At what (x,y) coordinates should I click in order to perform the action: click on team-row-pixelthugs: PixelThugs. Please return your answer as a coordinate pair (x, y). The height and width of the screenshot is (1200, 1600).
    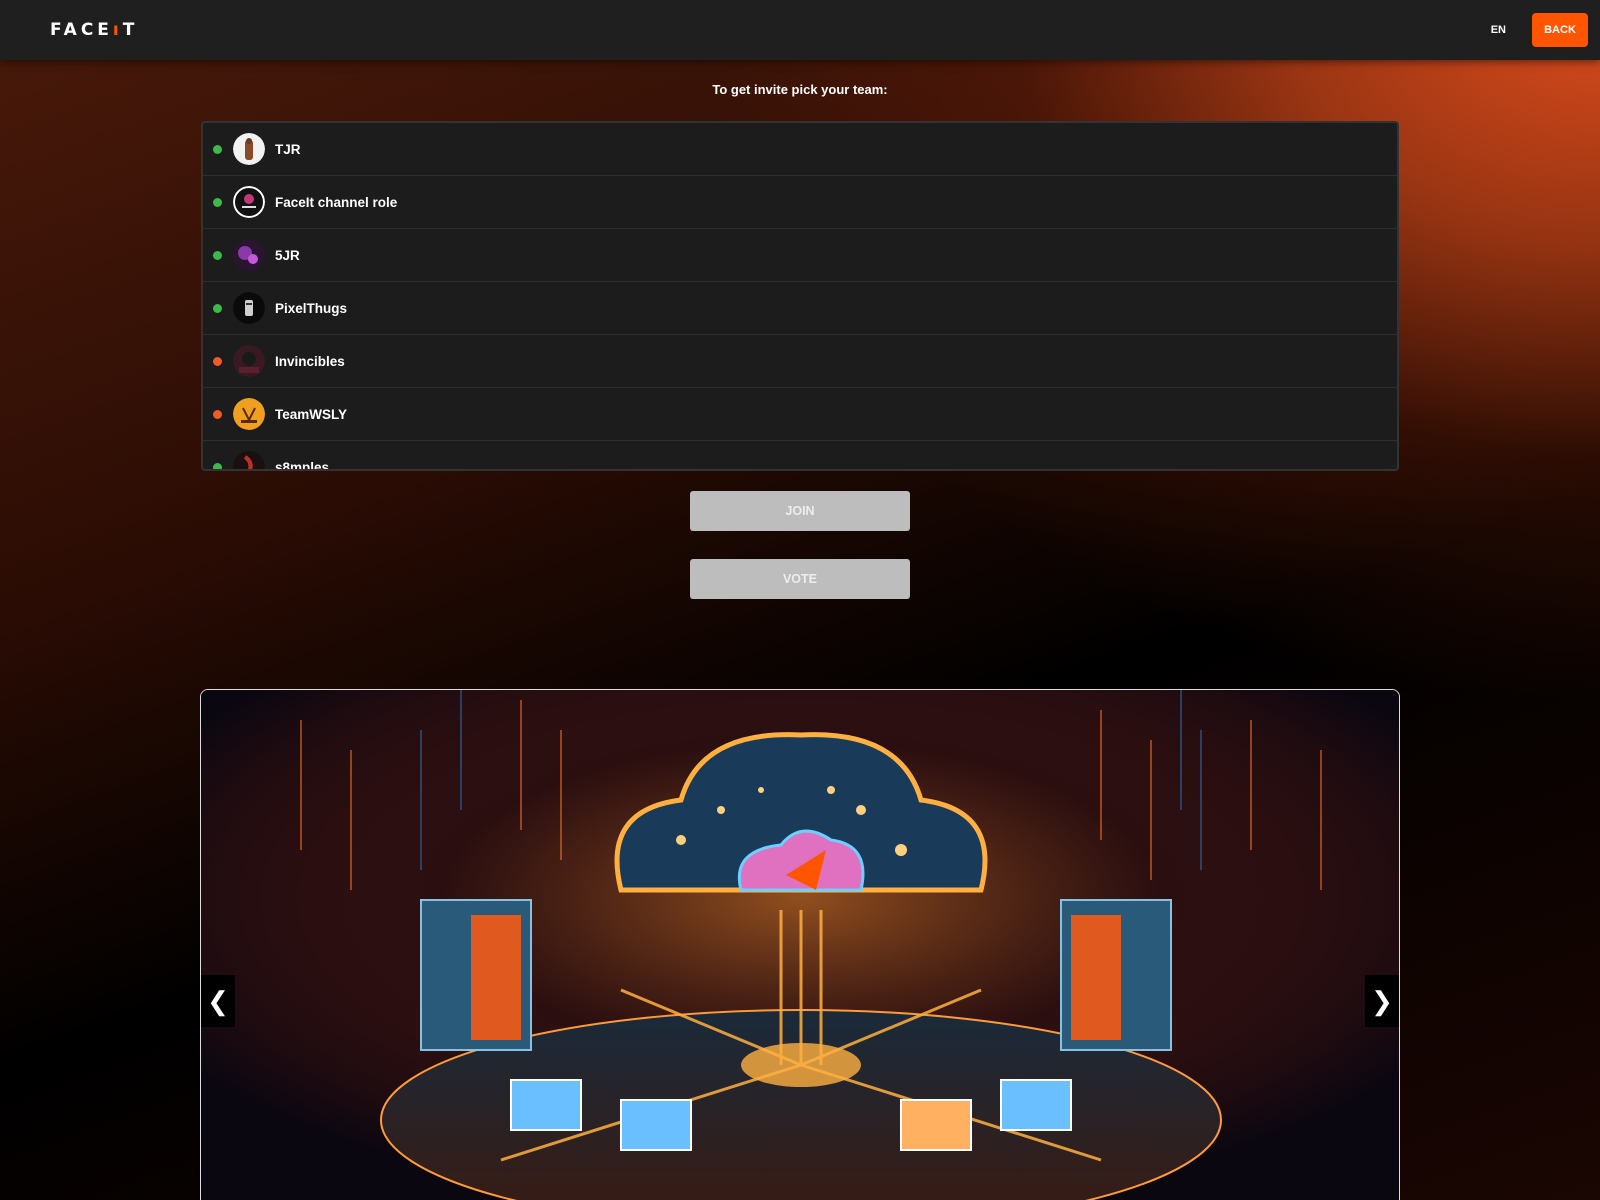
    Looking at the image, I should click on (800, 308).